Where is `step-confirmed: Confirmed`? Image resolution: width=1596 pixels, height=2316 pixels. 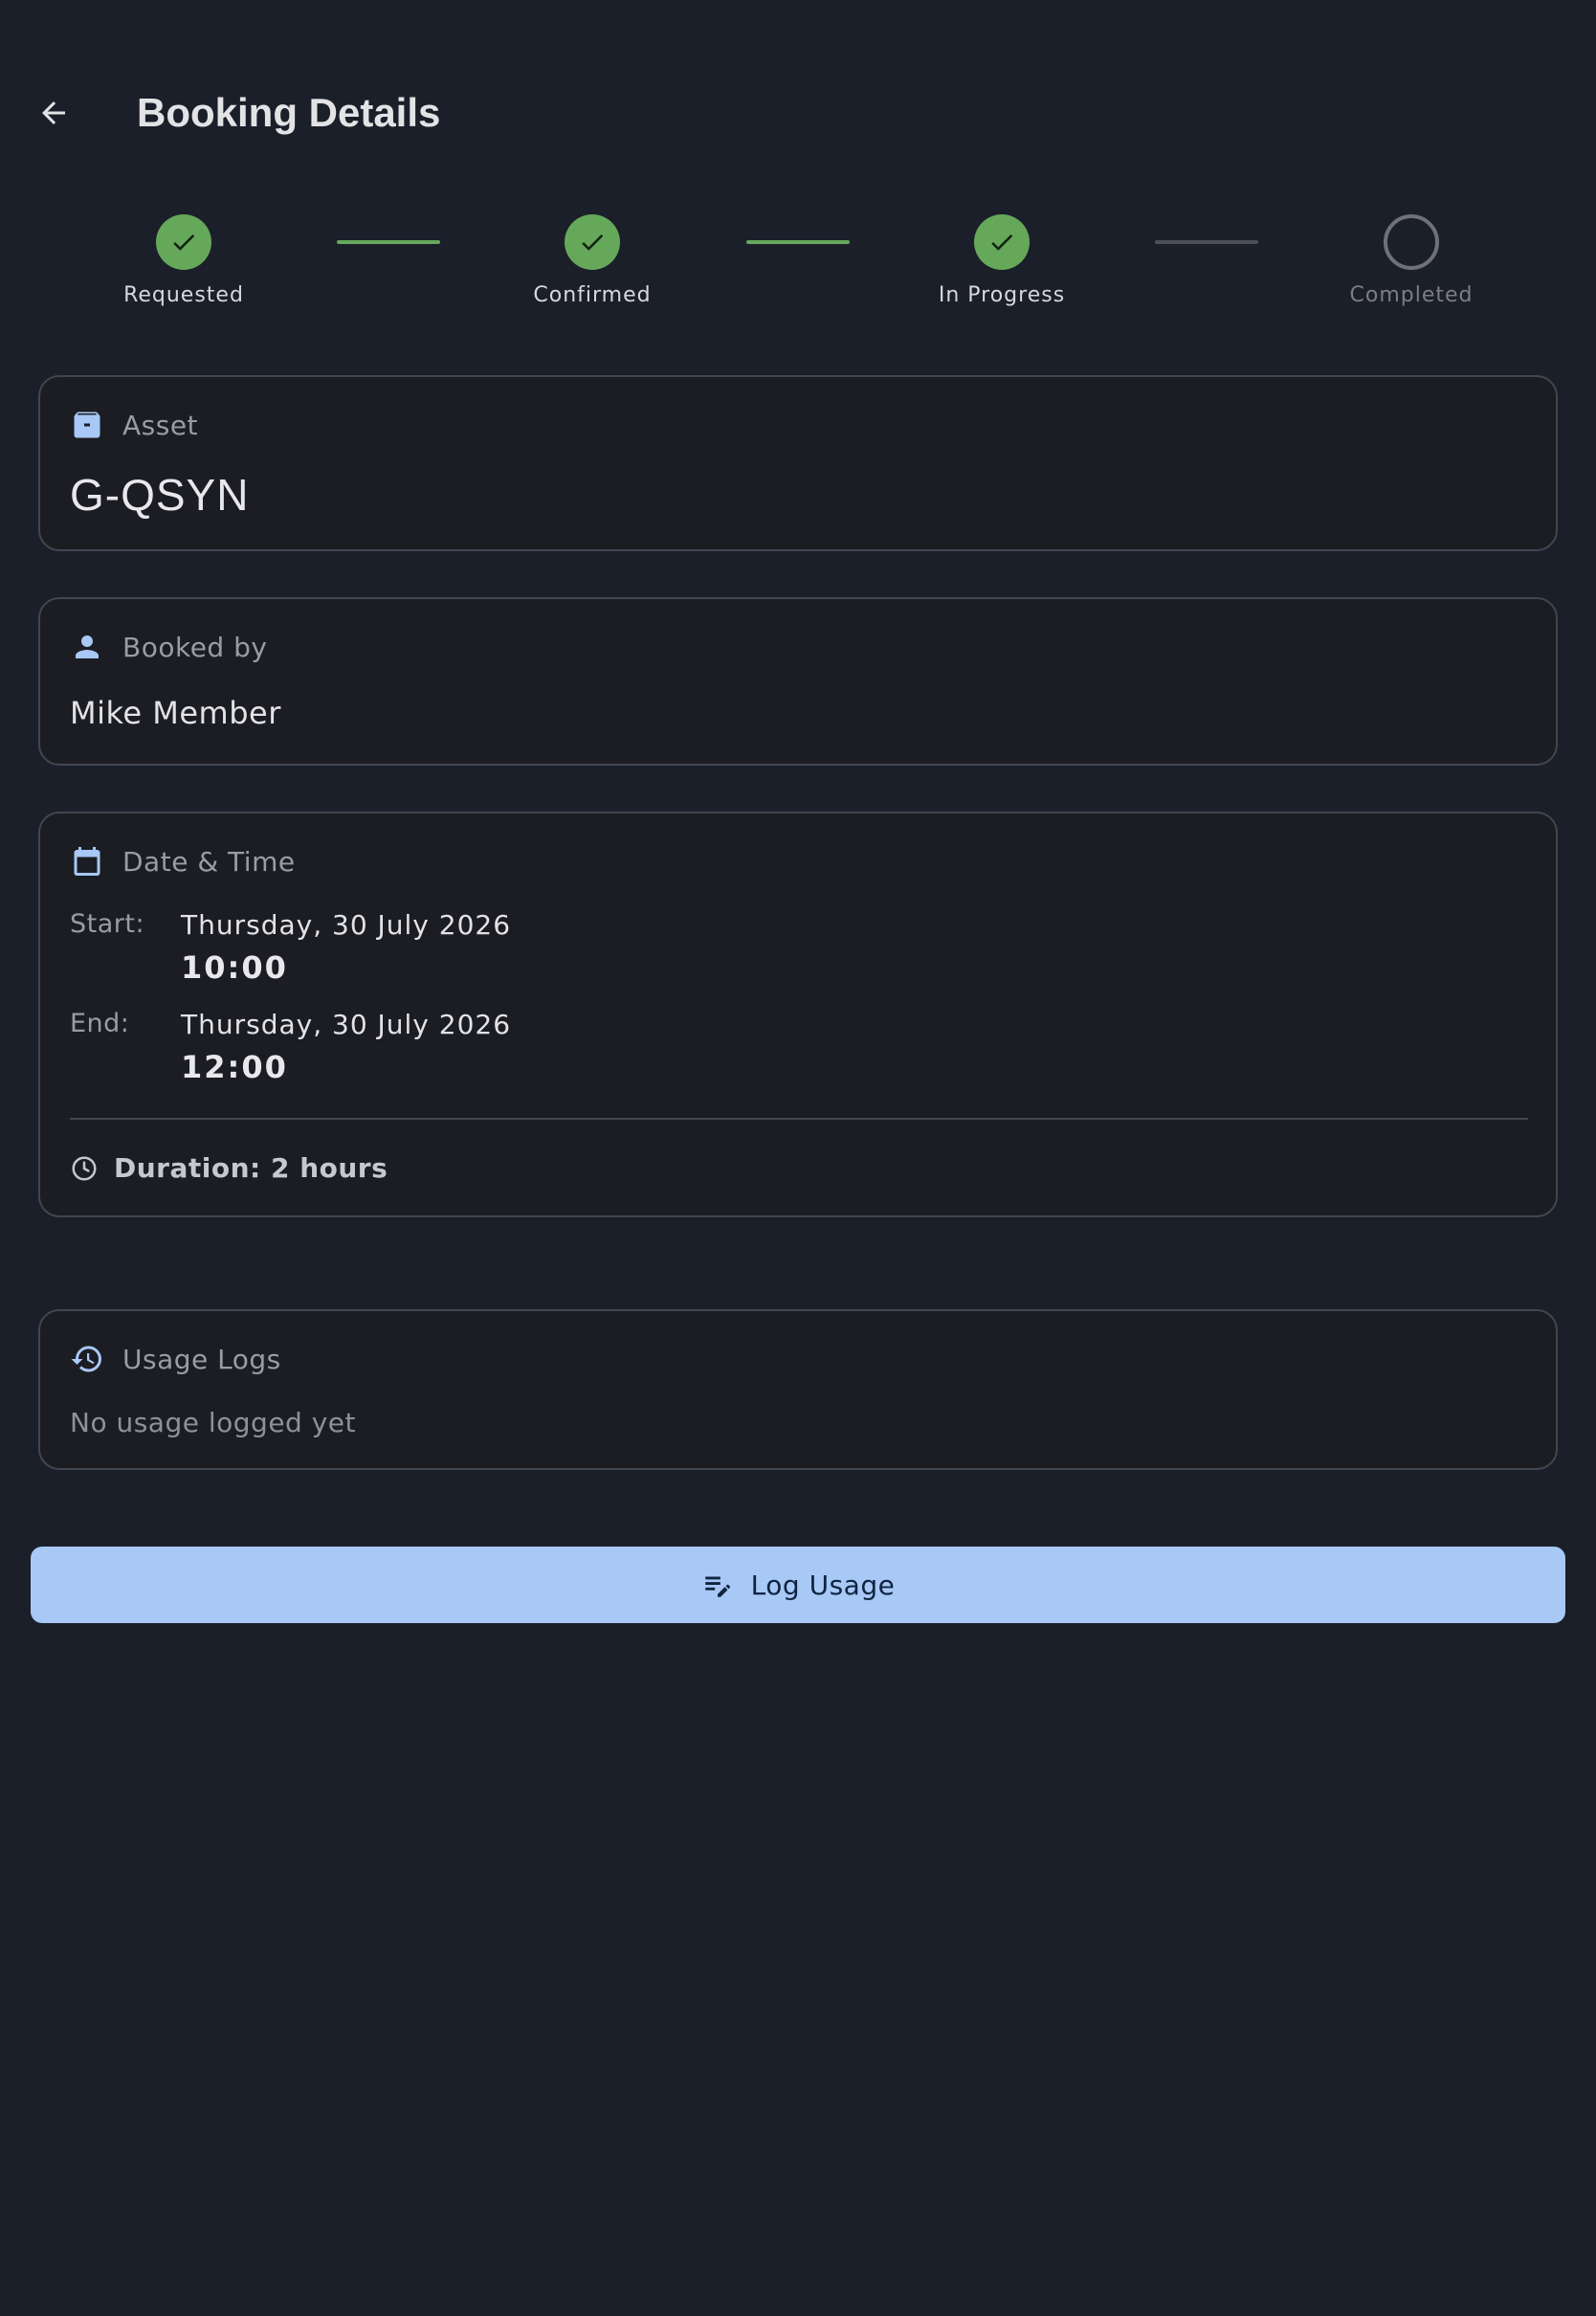 step-confirmed: Confirmed is located at coordinates (593, 259).